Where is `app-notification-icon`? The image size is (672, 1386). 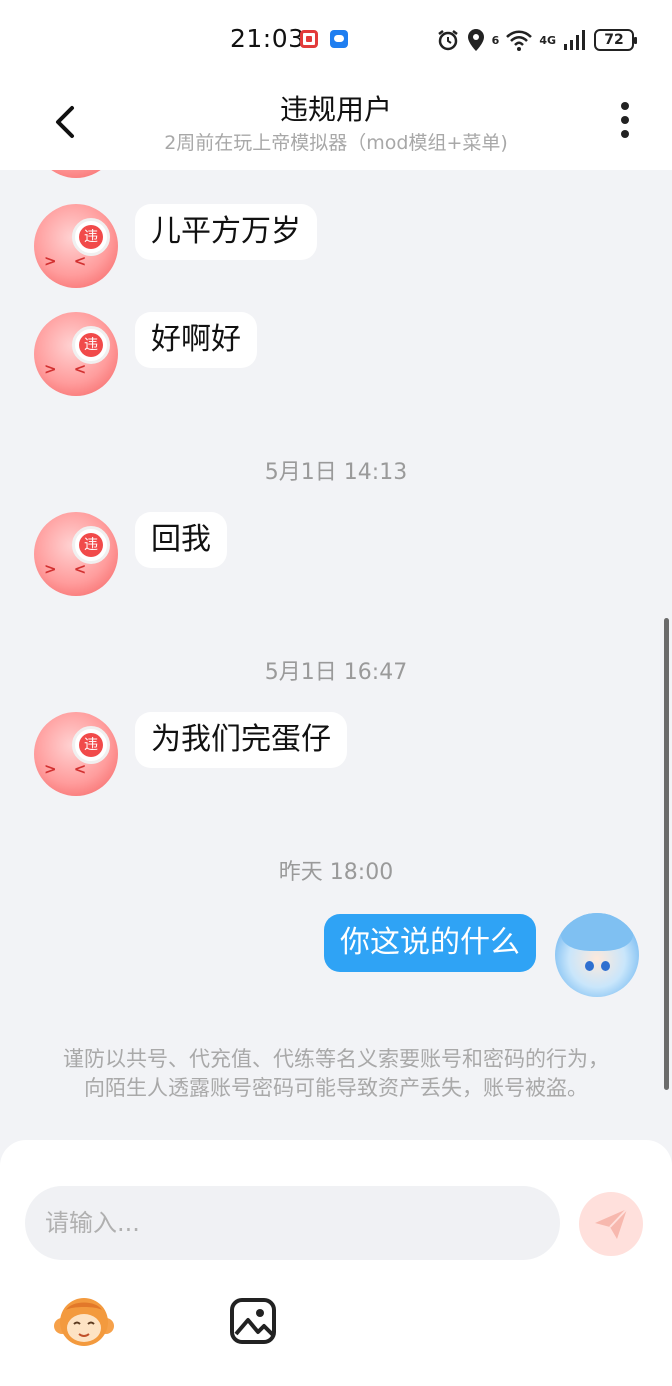 app-notification-icon is located at coordinates (309, 39).